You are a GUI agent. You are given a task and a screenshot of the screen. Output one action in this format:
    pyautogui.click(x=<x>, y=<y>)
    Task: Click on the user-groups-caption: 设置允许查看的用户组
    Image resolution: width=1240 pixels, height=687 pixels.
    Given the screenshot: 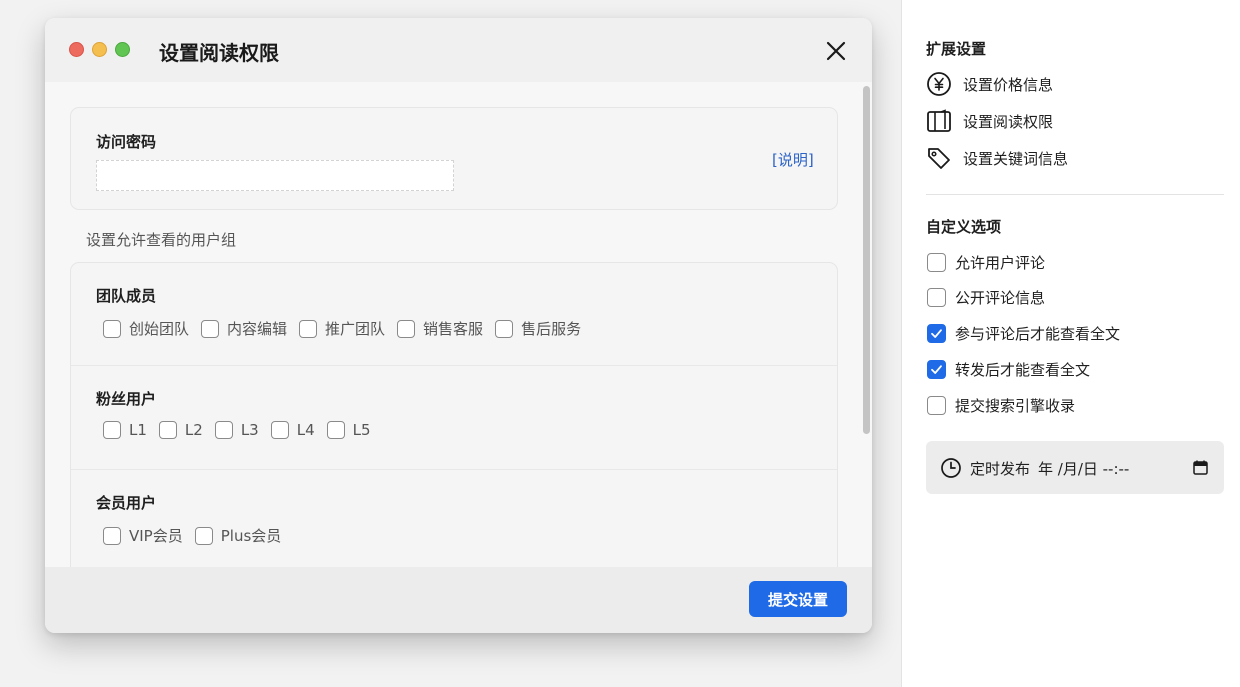 What is the action you would take?
    pyautogui.click(x=161, y=240)
    